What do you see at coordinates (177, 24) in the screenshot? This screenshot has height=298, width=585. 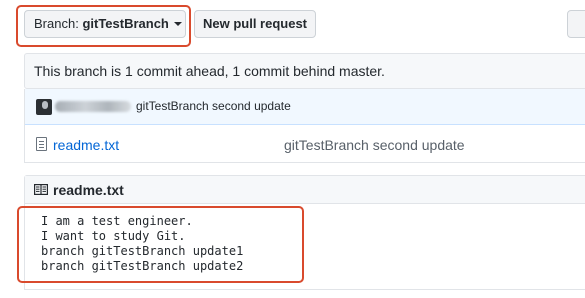 I see `caret-down-icon` at bounding box center [177, 24].